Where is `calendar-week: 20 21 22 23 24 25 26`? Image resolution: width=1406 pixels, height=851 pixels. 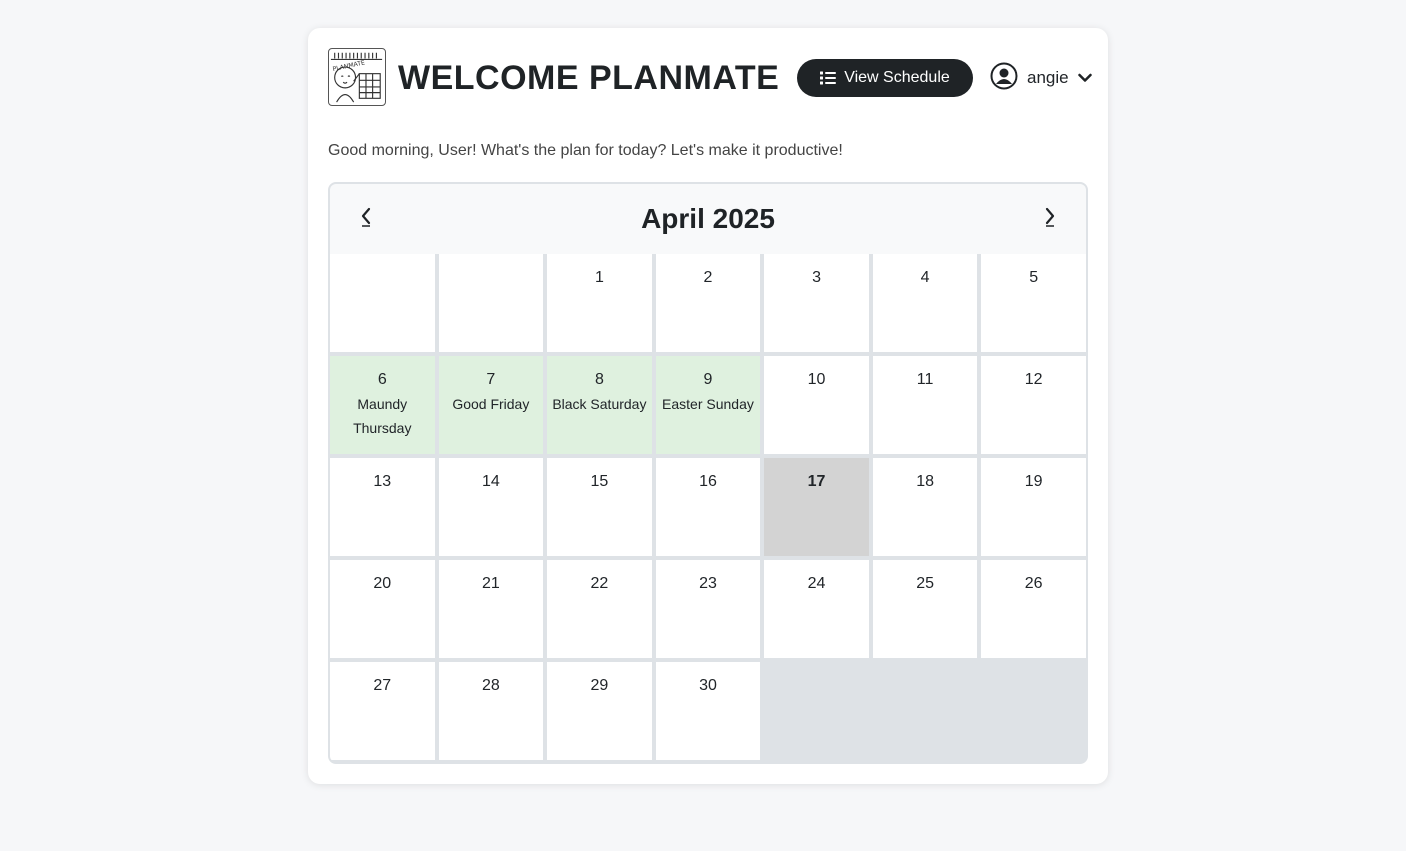
calendar-week: 20 21 22 23 24 25 26 is located at coordinates (708, 609).